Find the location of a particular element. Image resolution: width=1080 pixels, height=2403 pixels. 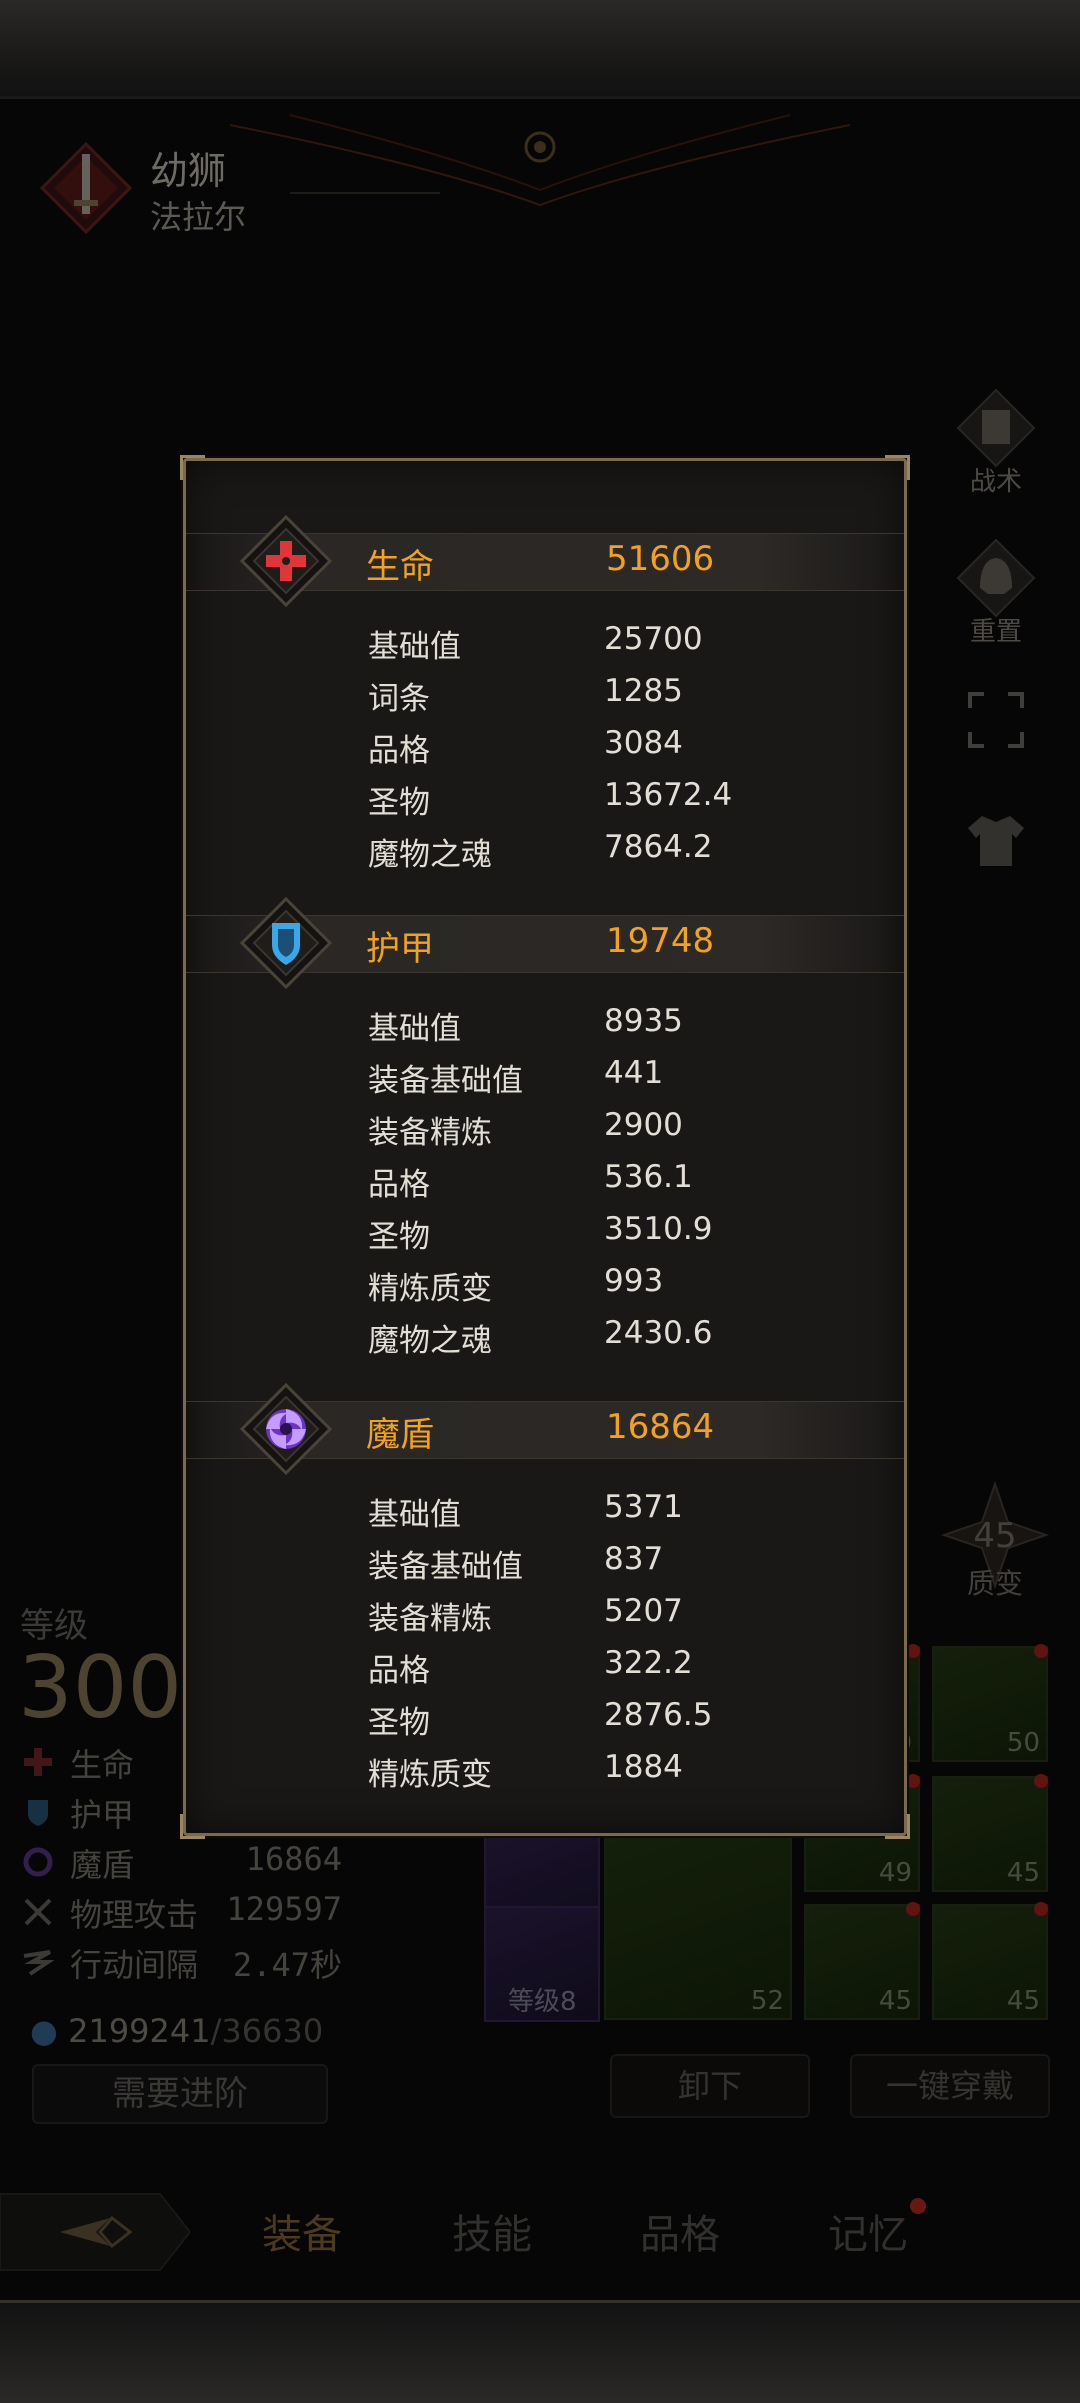

row-value: 7864.2 is located at coordinates (658, 847).